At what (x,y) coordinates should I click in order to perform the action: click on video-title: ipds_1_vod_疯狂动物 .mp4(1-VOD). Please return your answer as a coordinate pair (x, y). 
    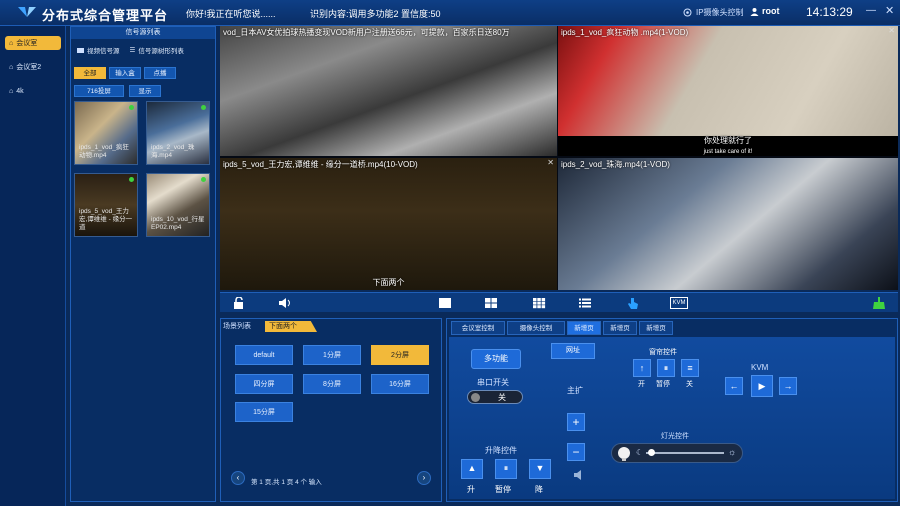
    Looking at the image, I should click on (625, 32).